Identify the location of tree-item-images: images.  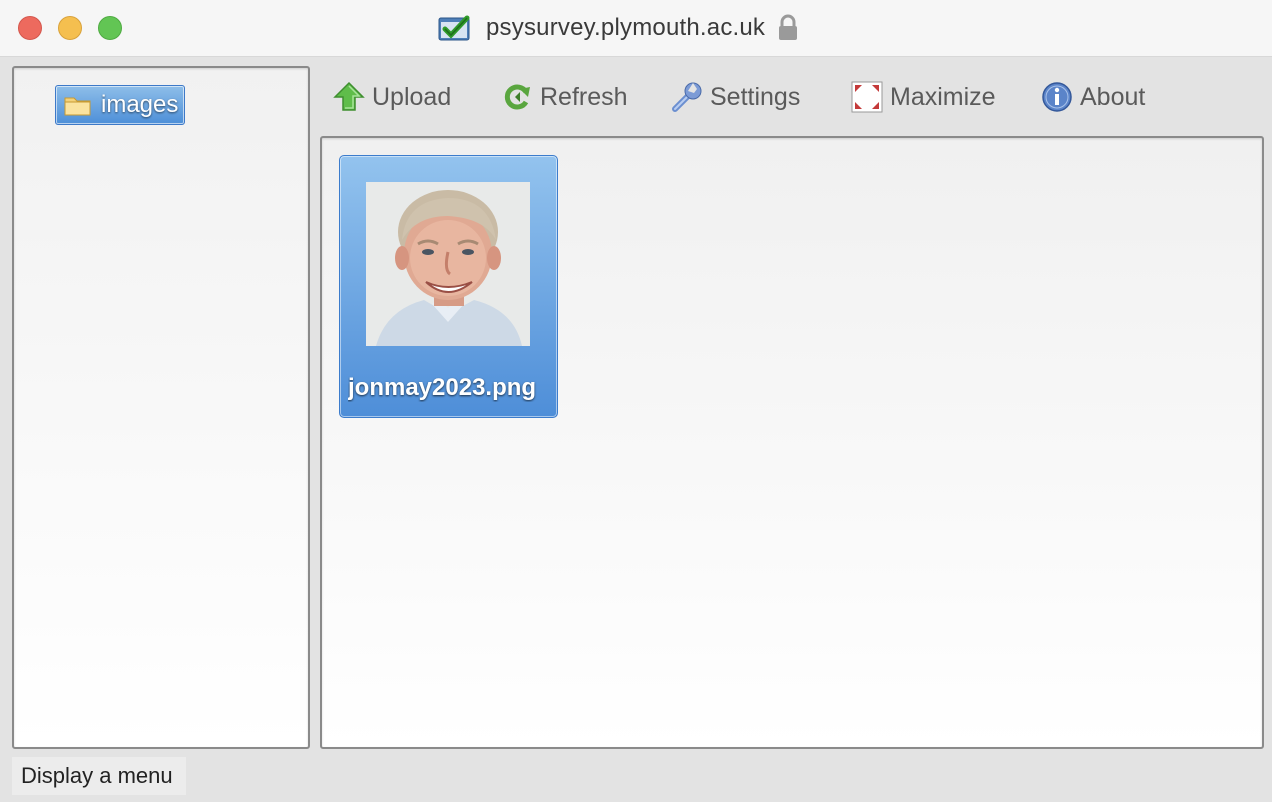
(120, 105).